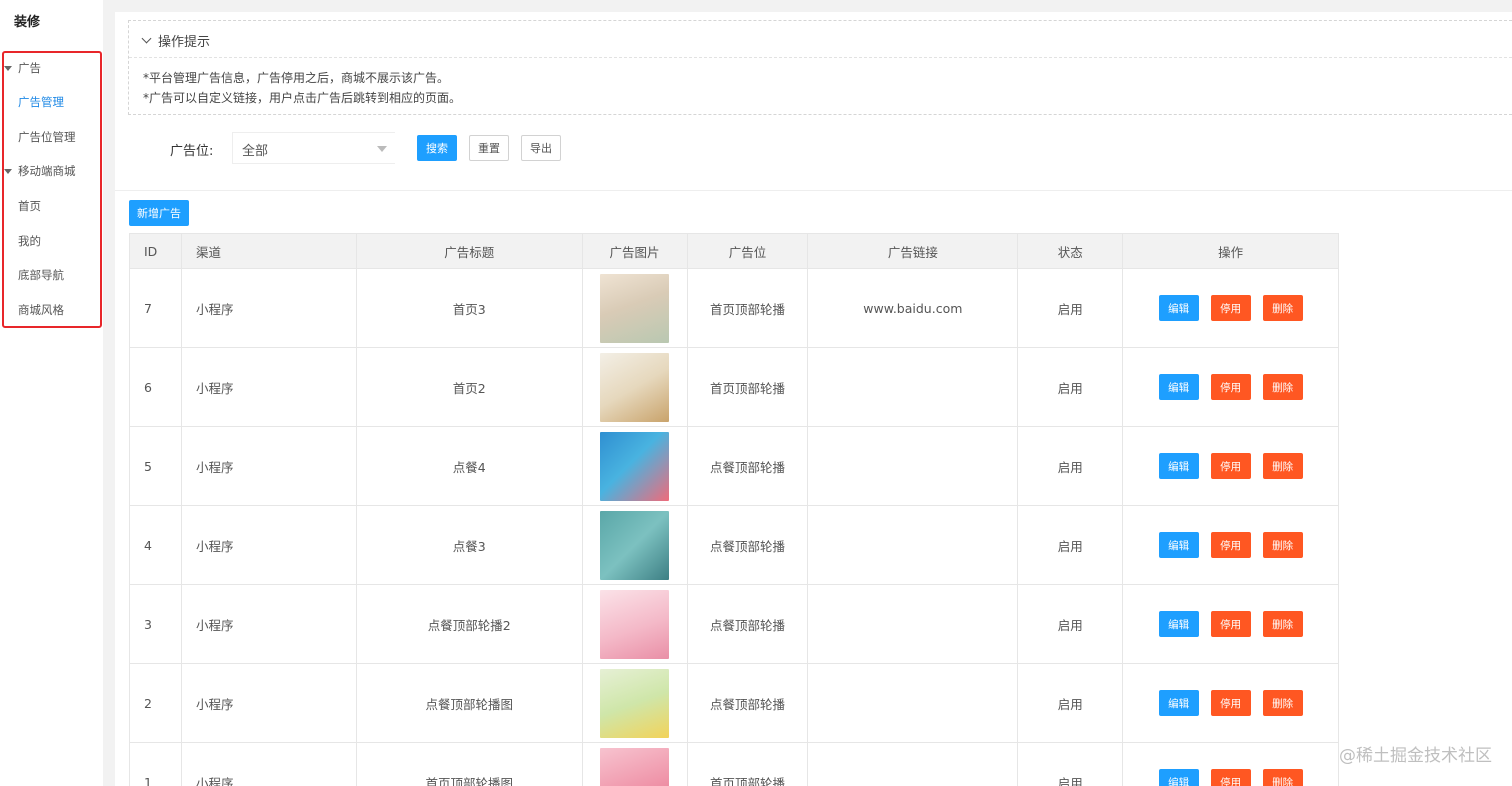 The image size is (1512, 786). I want to click on sidebar-item-home: 首页, so click(29, 206).